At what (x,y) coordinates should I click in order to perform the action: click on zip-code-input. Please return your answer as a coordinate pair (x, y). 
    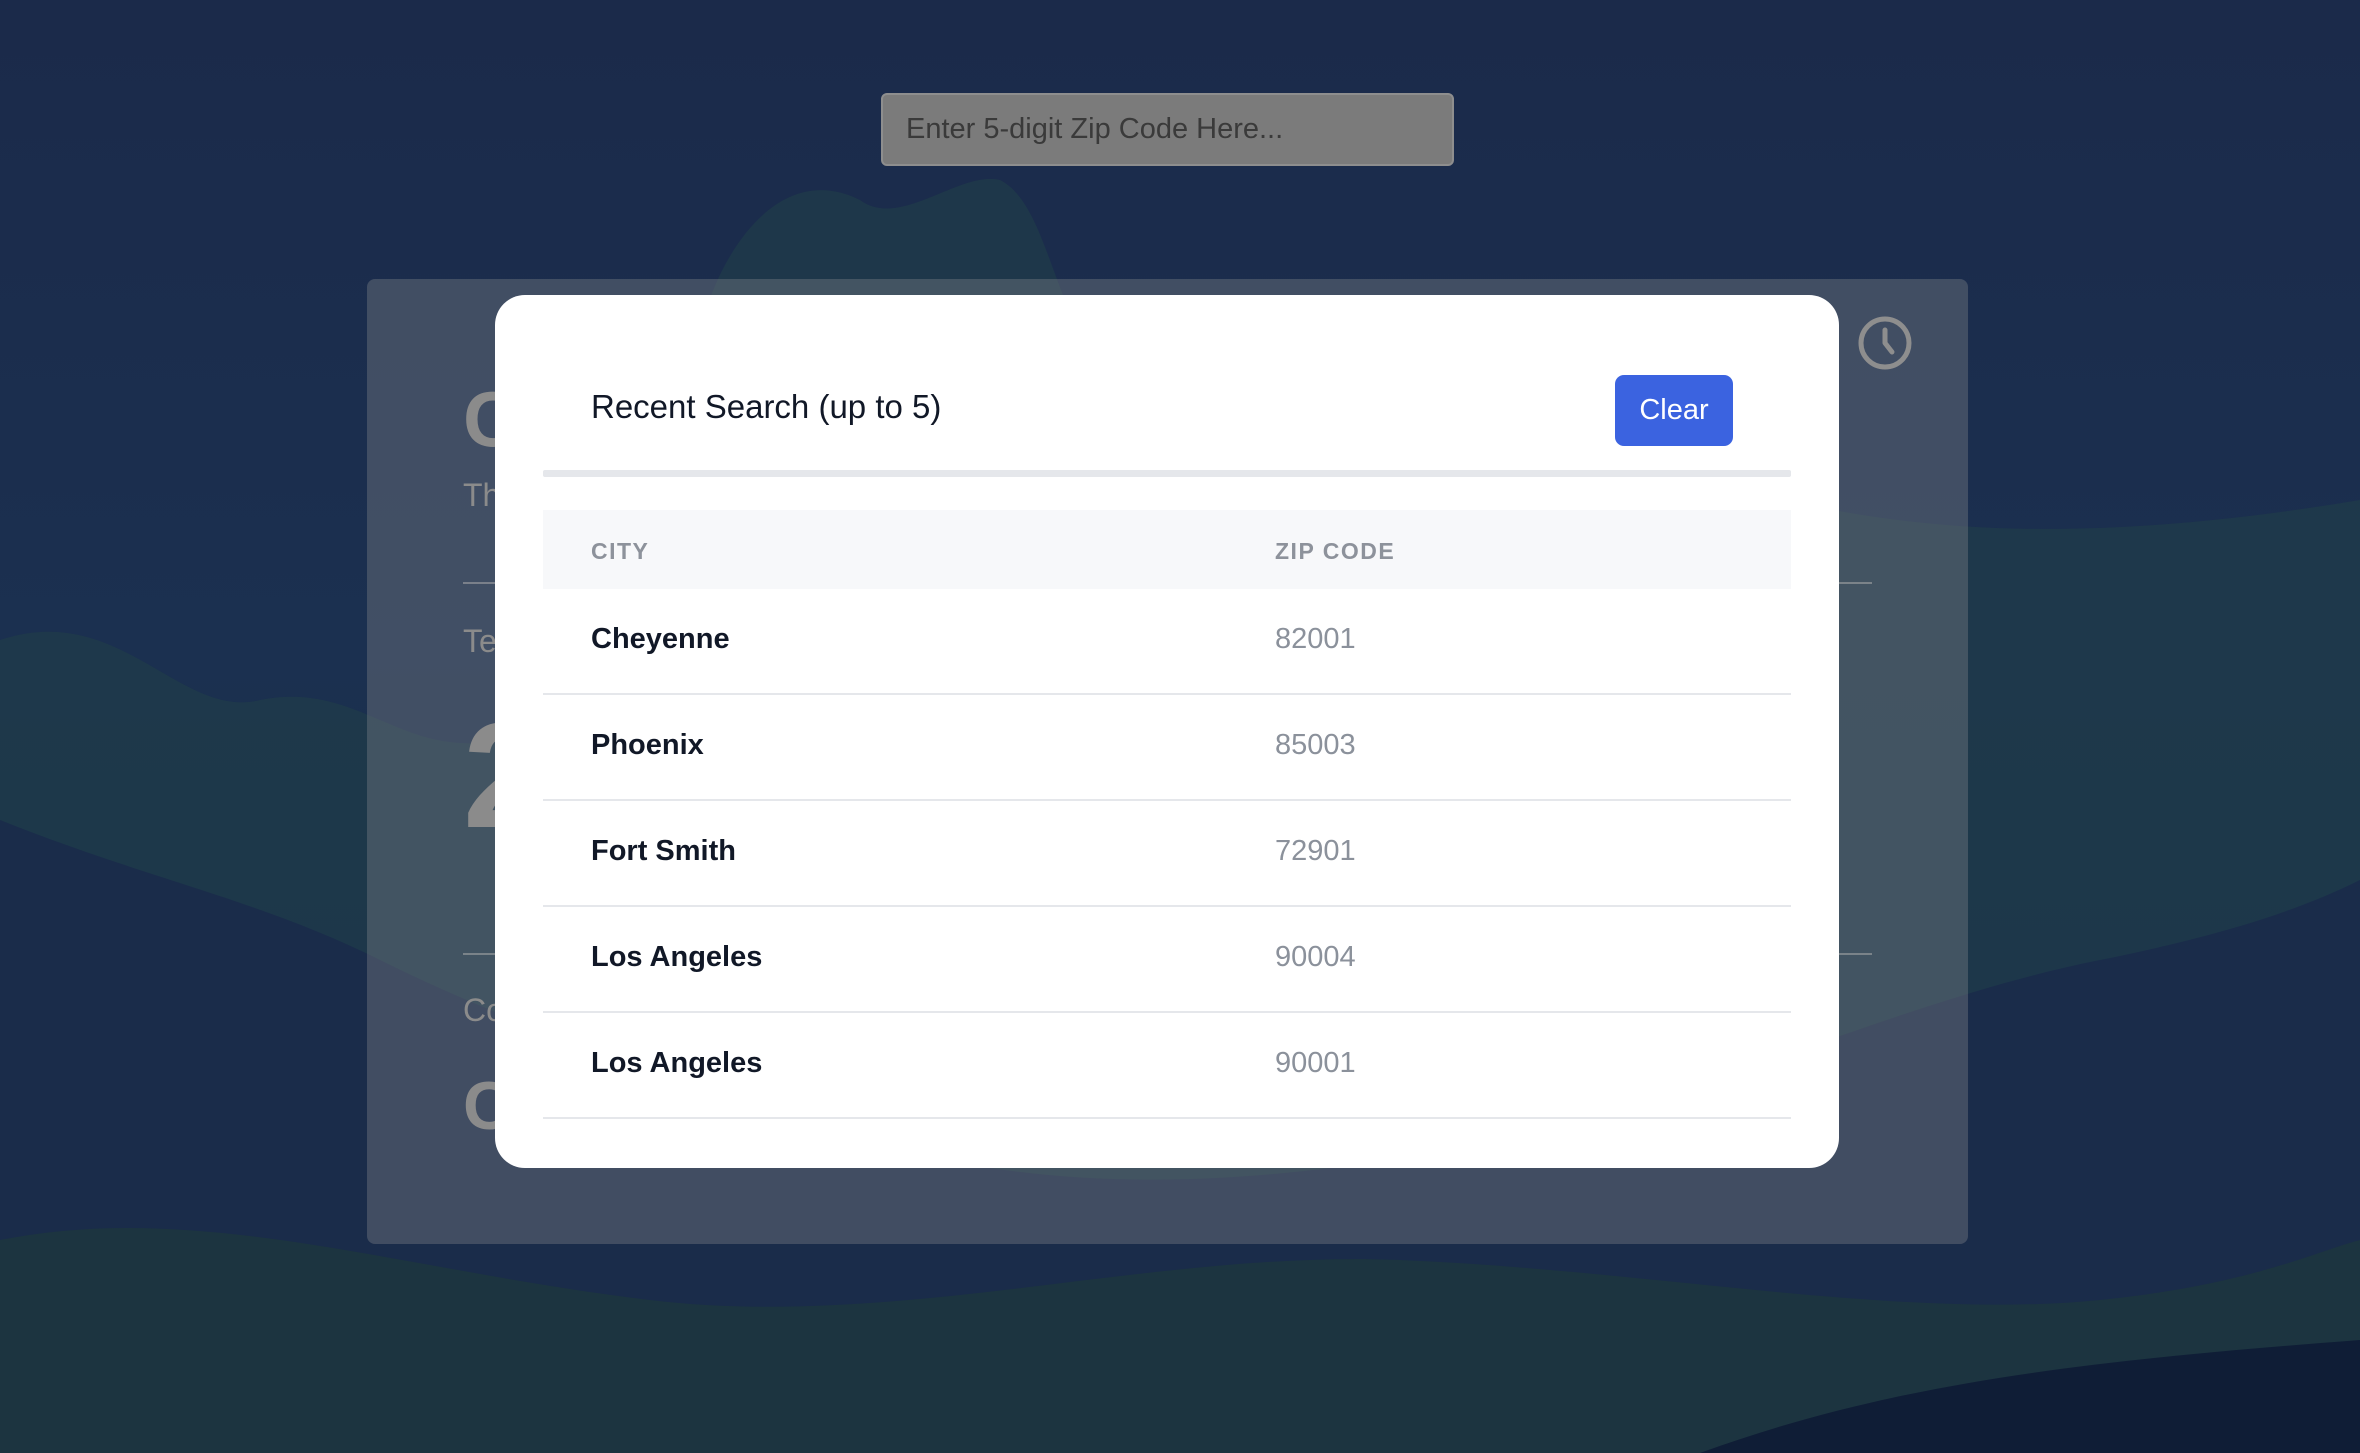
    Looking at the image, I should click on (1167, 129).